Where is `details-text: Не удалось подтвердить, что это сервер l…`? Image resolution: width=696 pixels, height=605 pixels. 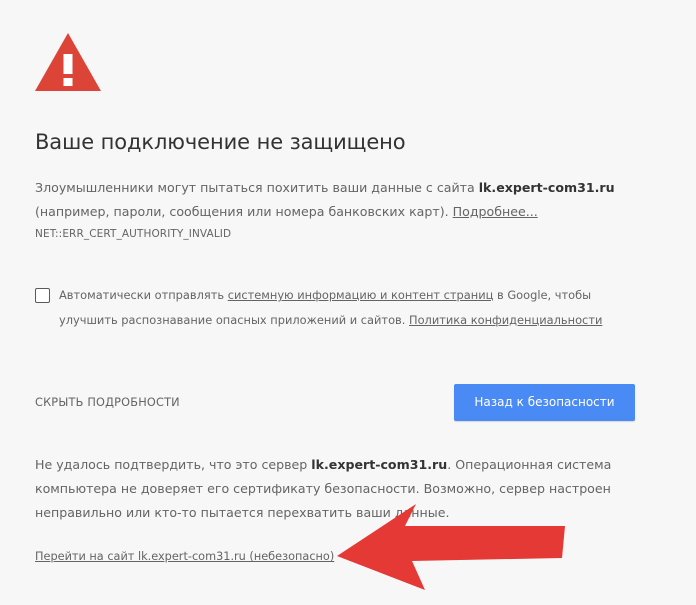
details-text: Не удалось подтвердить, что это сервер l… is located at coordinates (337, 489).